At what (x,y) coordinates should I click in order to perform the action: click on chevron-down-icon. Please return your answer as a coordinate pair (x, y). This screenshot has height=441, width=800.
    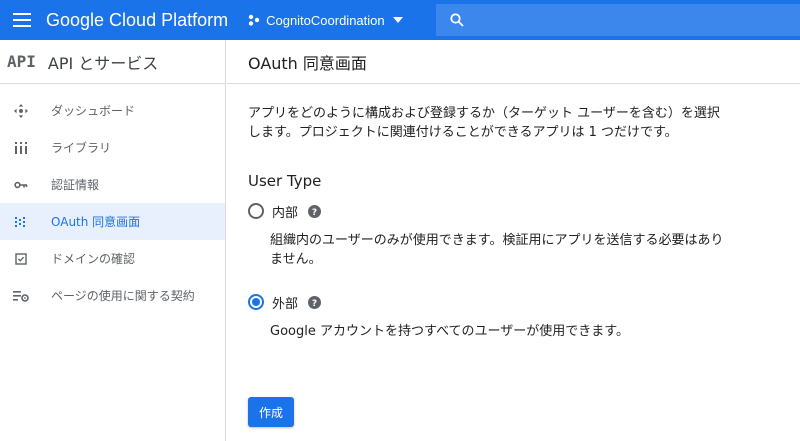
    Looking at the image, I should click on (397, 20).